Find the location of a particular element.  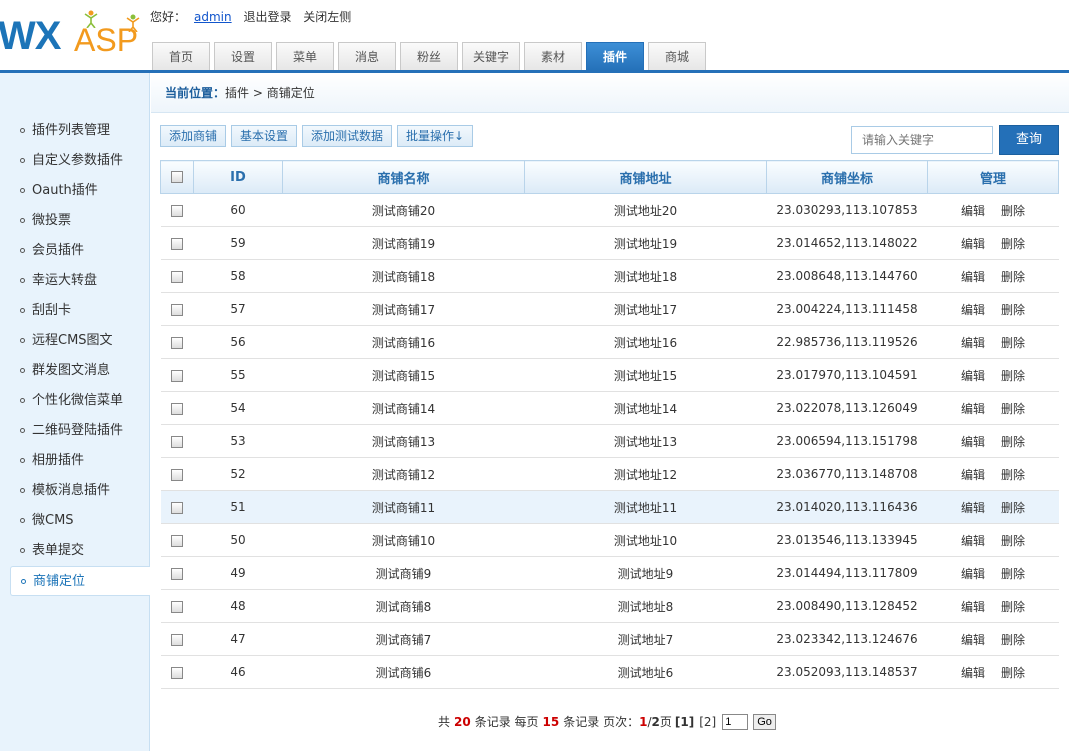

select-all-checkbox is located at coordinates (177, 177).